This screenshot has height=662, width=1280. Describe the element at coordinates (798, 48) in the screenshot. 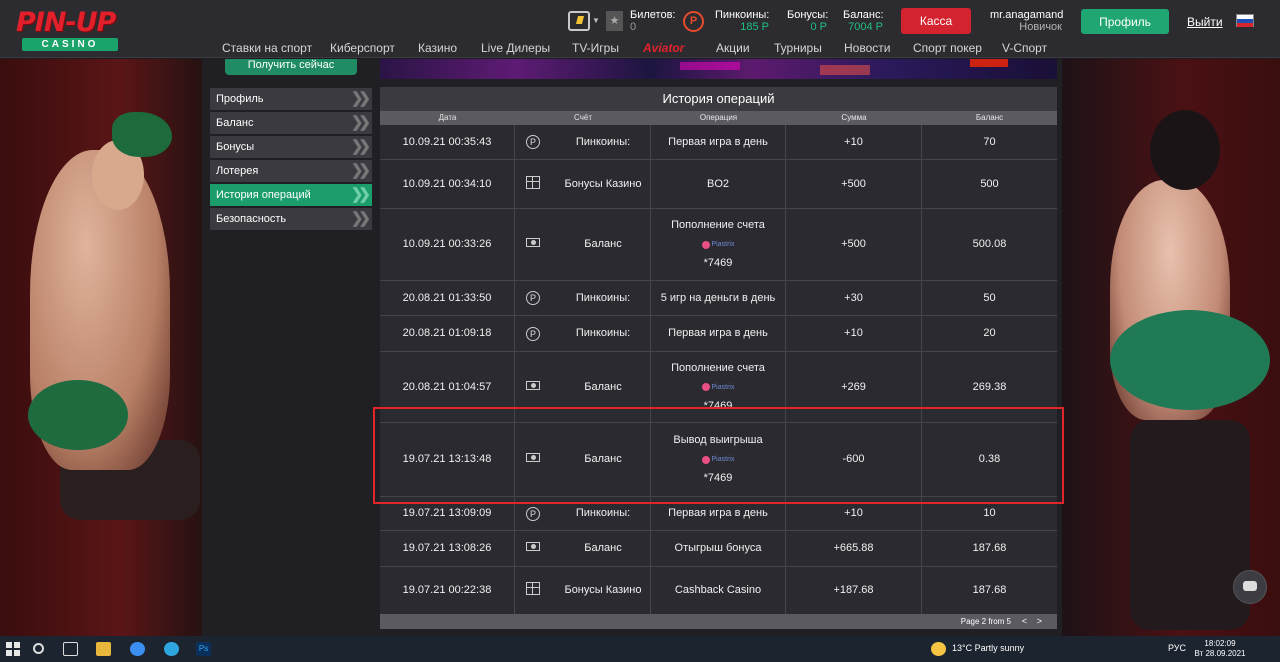

I see `nav-item-tournaments: Турниры` at that location.